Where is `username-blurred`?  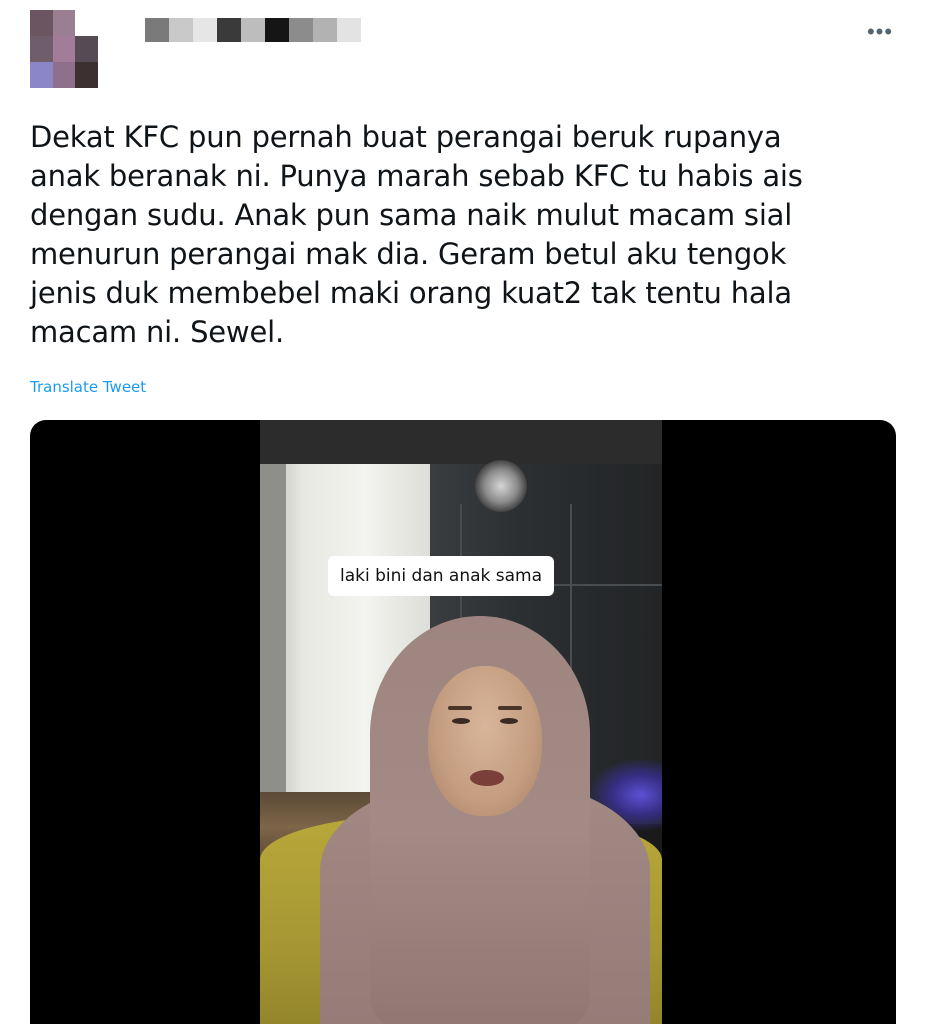
username-blurred is located at coordinates (253, 30).